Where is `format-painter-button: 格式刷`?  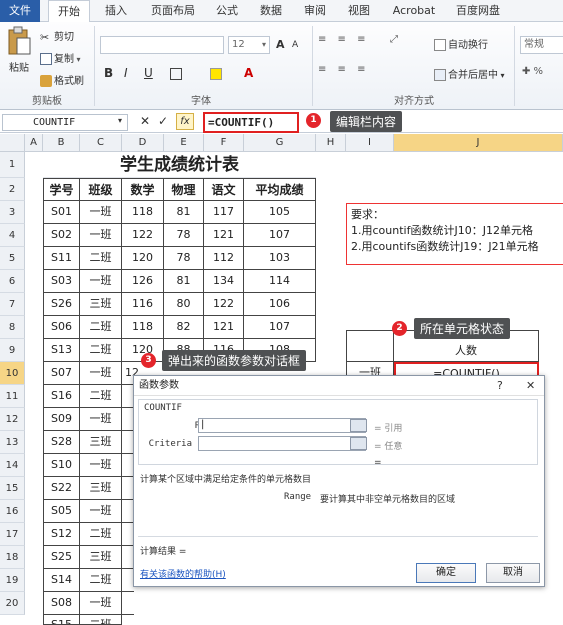
format-painter-button: 格式刷 is located at coordinates (62, 79).